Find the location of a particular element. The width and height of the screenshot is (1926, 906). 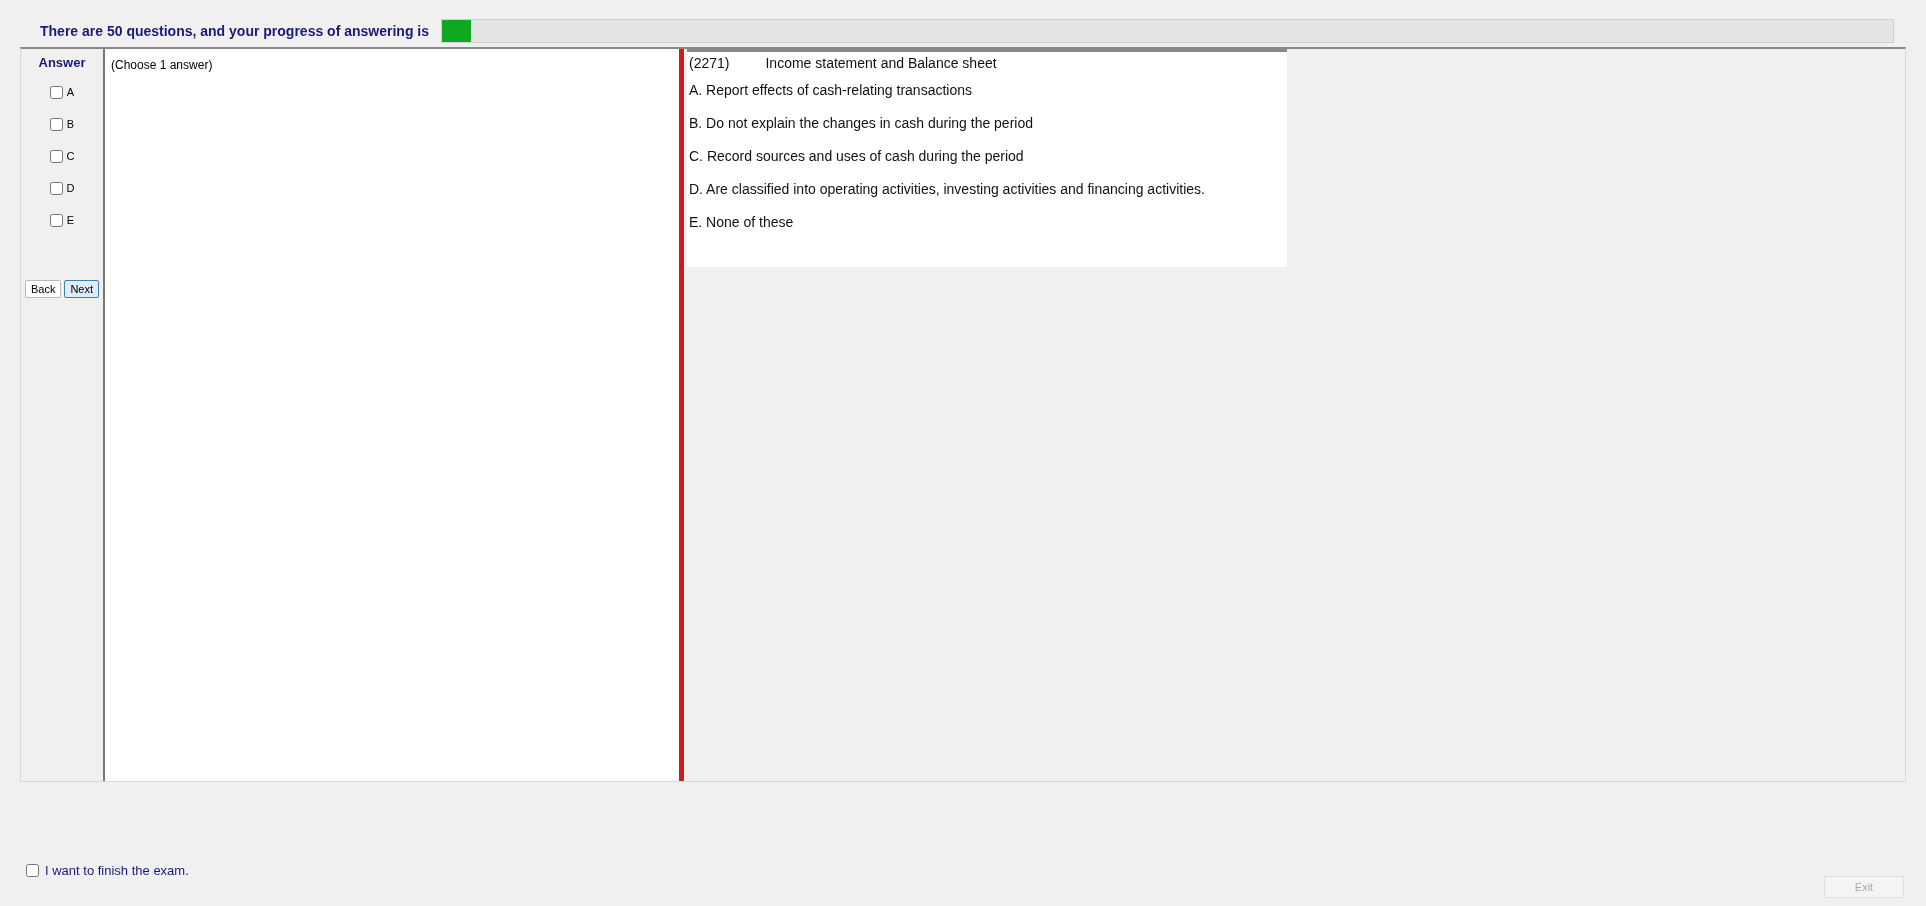

choice-text: C. Record sources and uses of cash during the period is located at coordinates (857, 156).